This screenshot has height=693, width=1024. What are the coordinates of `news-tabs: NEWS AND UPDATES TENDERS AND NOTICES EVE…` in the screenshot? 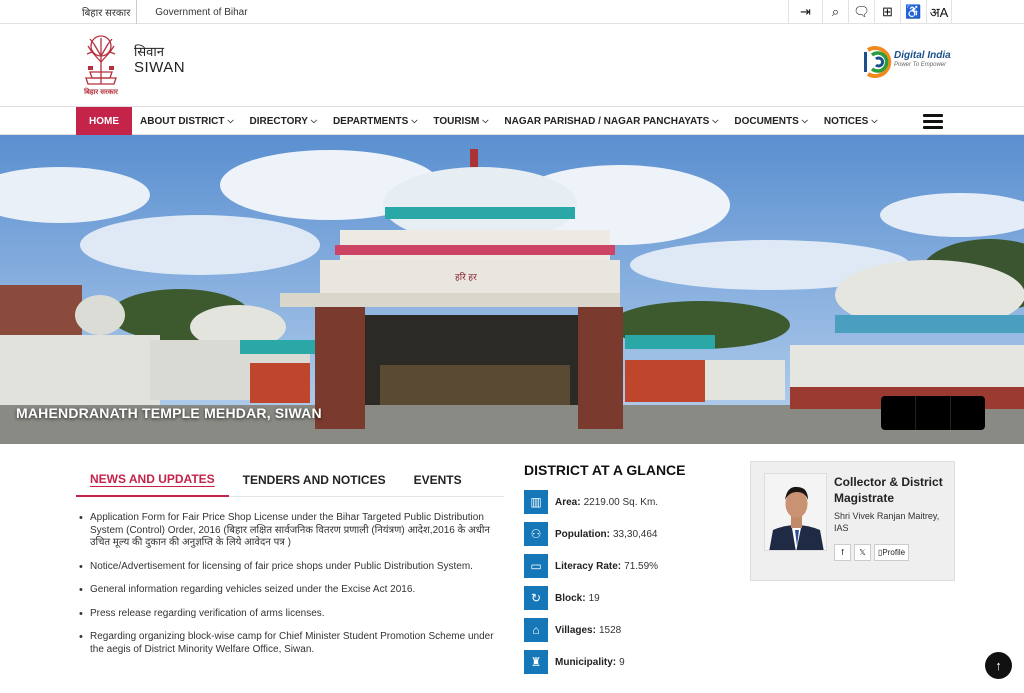 It's located at (290, 479).